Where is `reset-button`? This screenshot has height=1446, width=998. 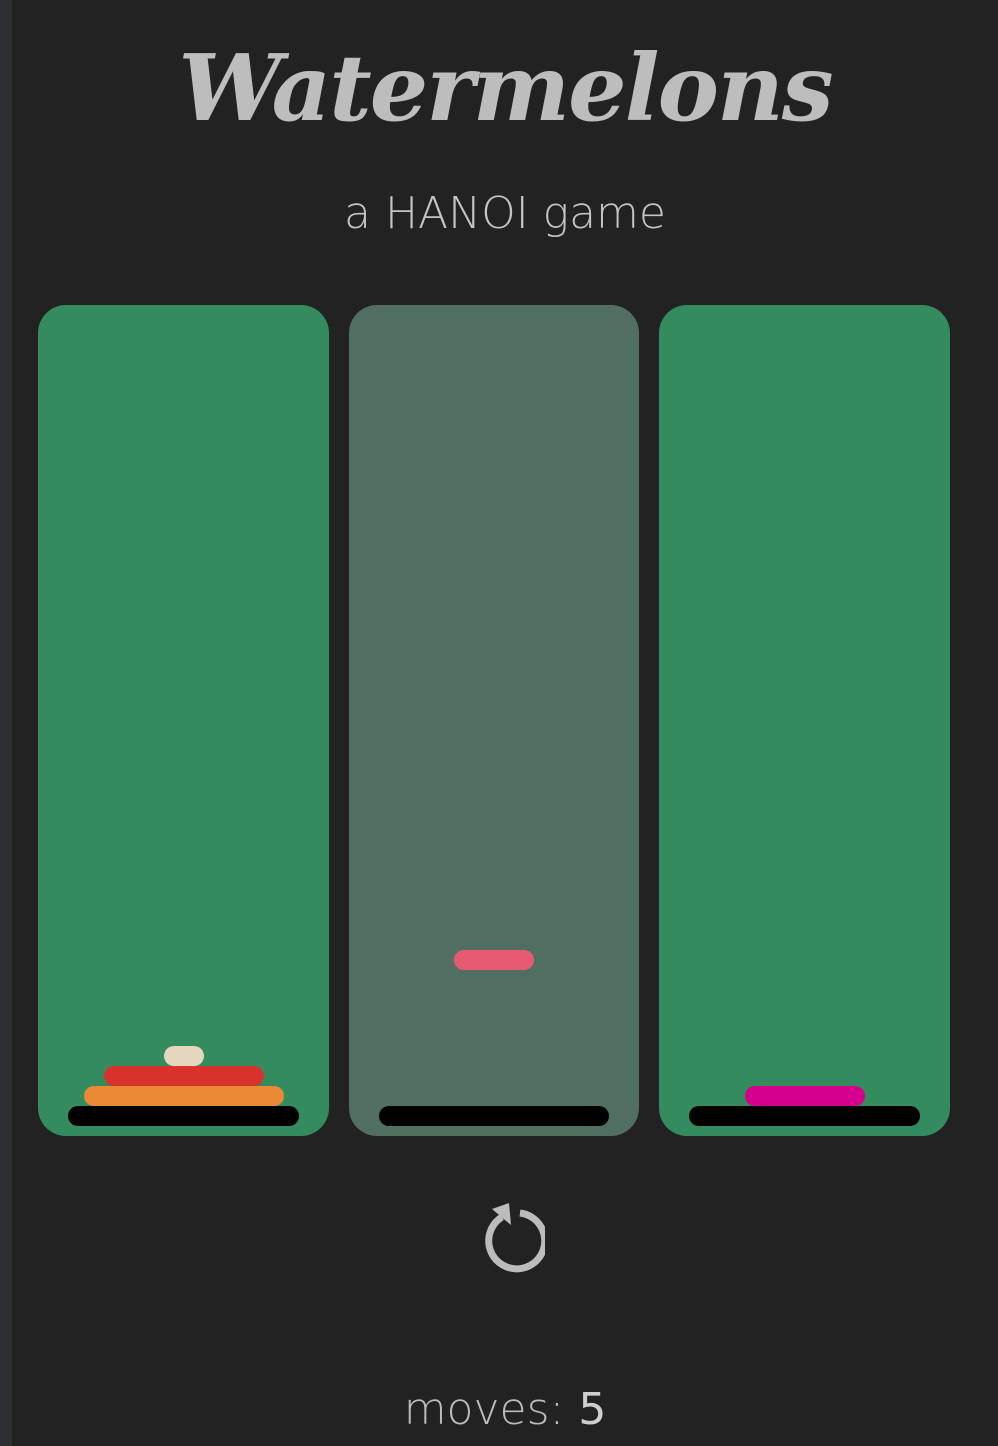 reset-button is located at coordinates (515, 1238).